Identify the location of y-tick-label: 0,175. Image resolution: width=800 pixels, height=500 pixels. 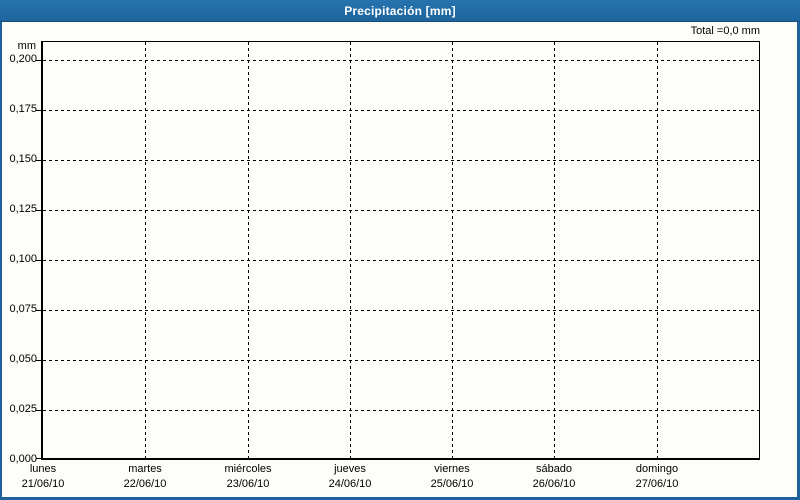
(23, 109).